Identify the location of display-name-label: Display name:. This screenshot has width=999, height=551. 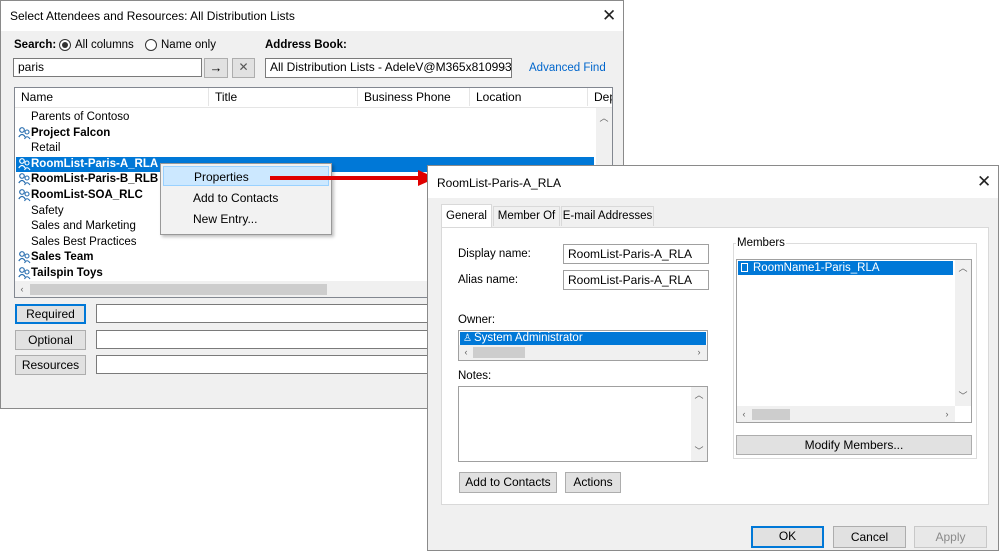
(494, 254).